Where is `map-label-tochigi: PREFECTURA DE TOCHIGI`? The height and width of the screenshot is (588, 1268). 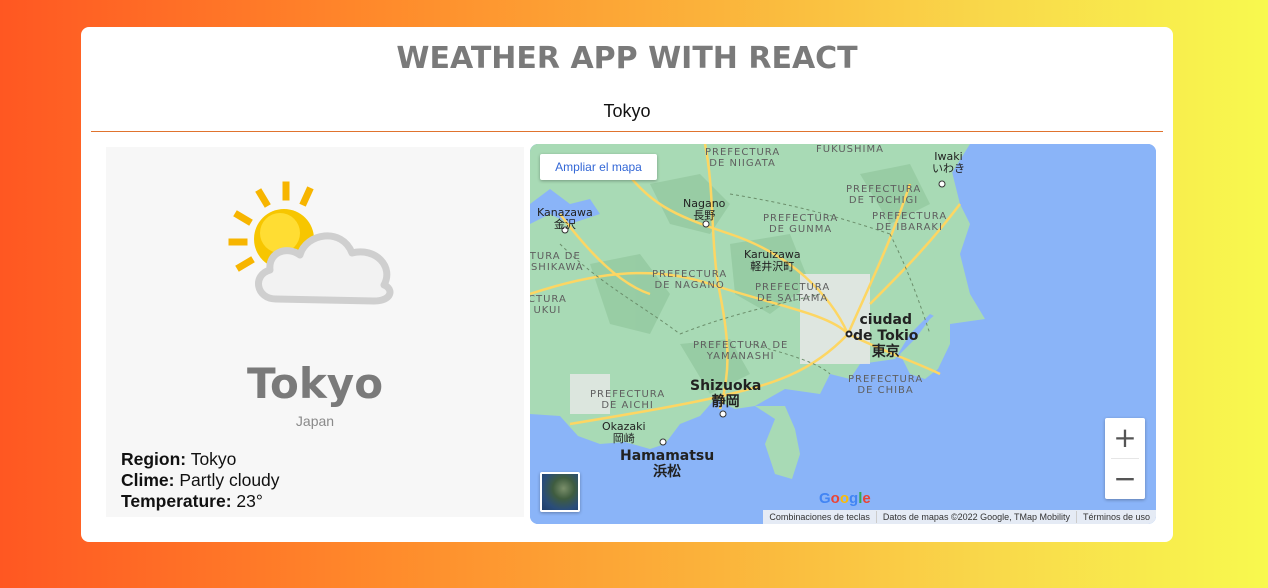
map-label-tochigi: PREFECTURA DE TOCHIGI is located at coordinates (884, 195).